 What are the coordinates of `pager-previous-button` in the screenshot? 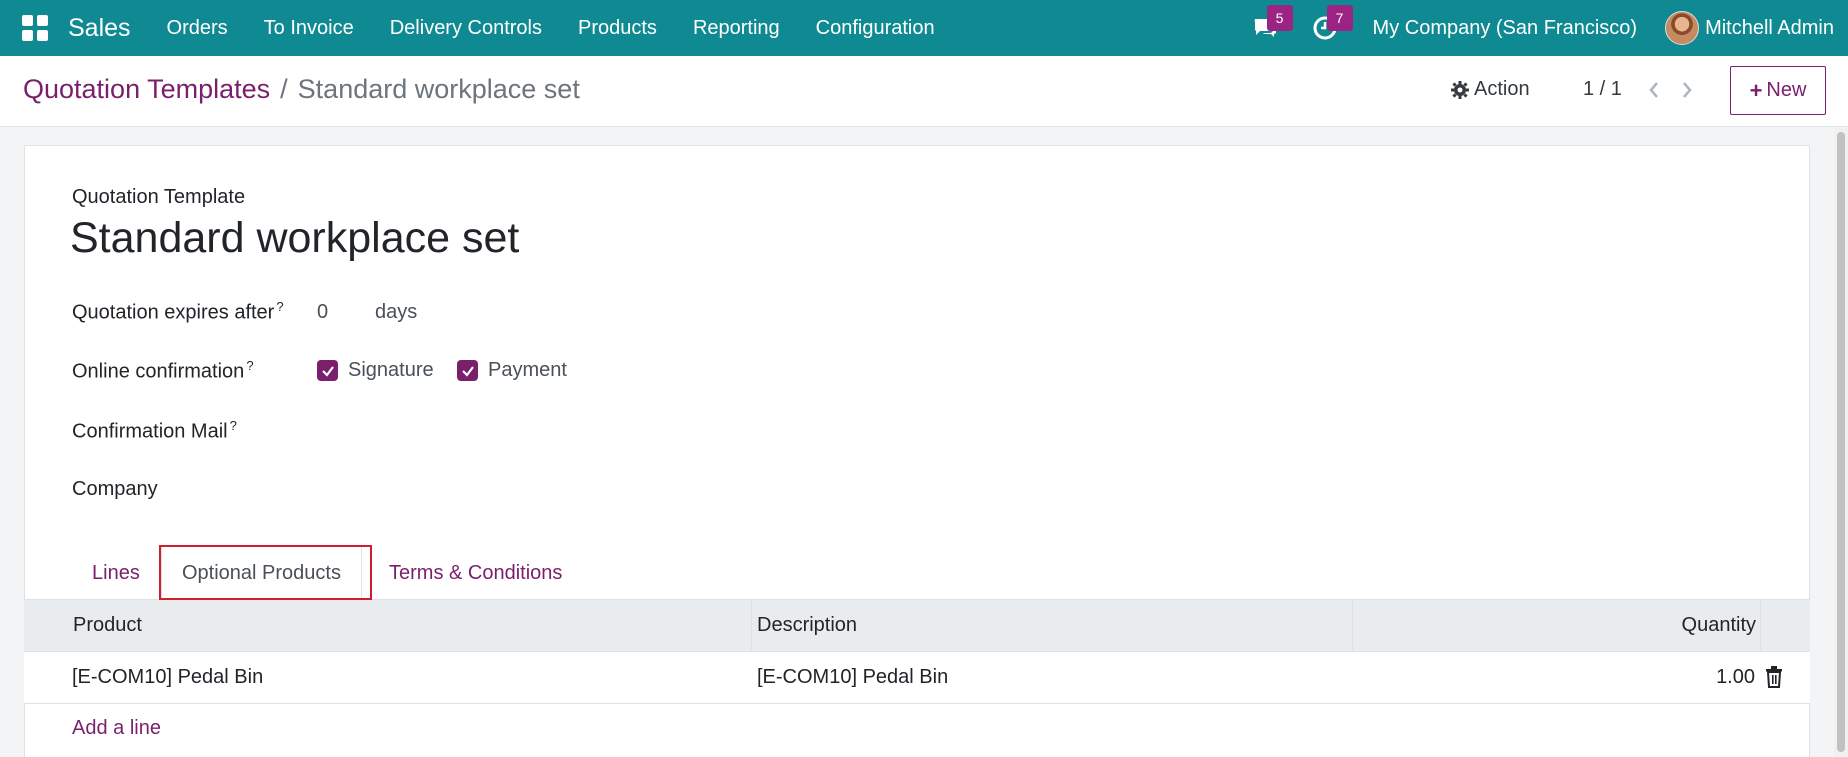 It's located at (1654, 90).